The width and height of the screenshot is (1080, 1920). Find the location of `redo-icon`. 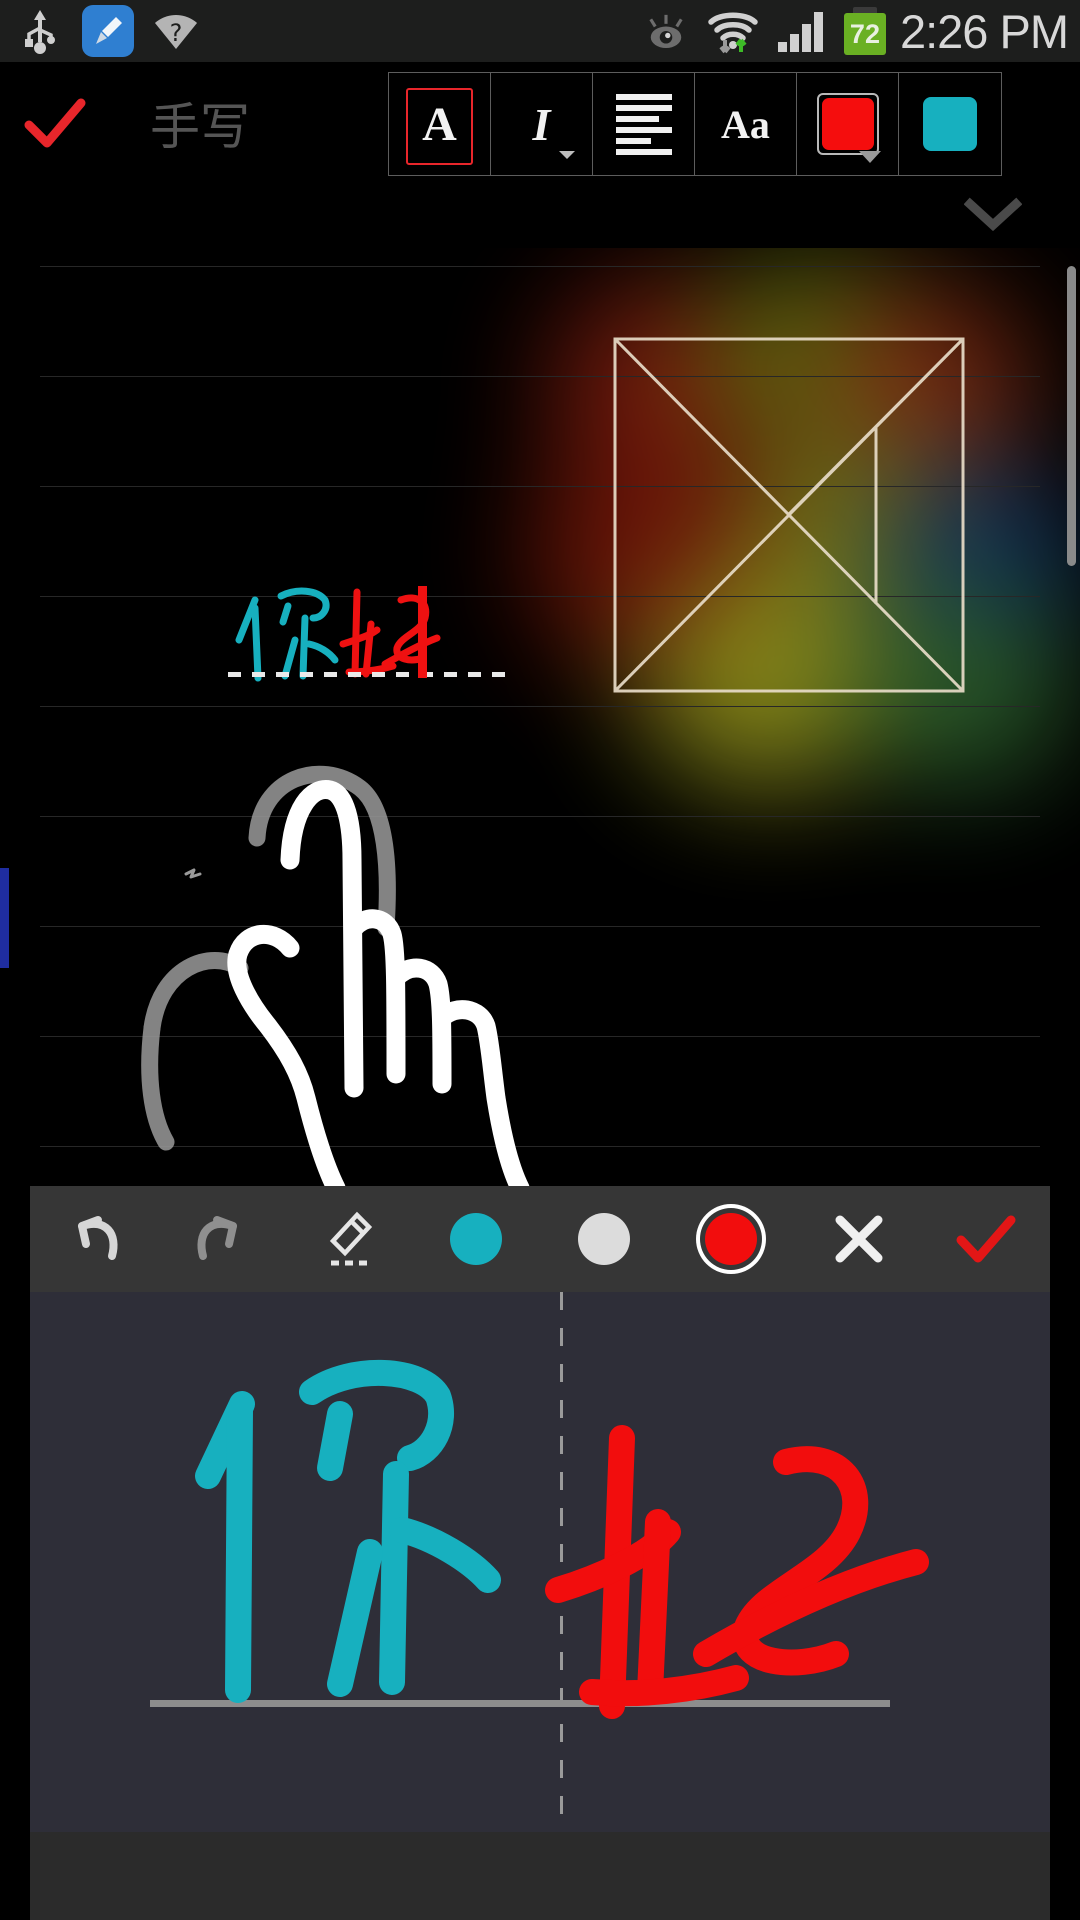

redo-icon is located at coordinates (217, 1238).